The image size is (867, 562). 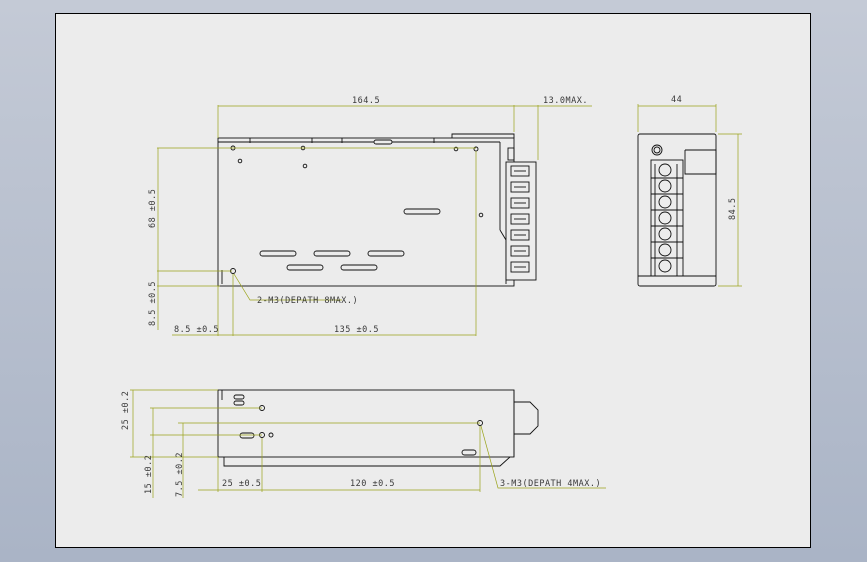 I want to click on dim-end-height: 84.5, so click(x=733, y=209).